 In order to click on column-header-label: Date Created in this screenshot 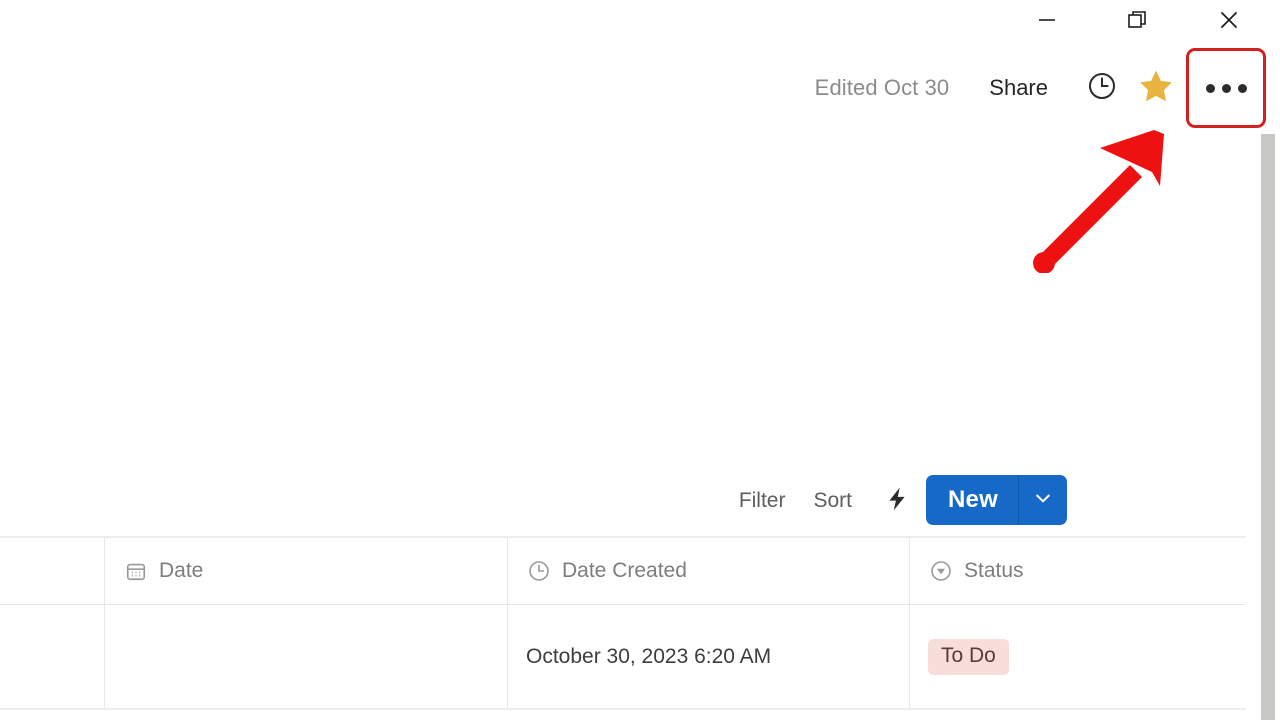, I will do `click(624, 570)`.